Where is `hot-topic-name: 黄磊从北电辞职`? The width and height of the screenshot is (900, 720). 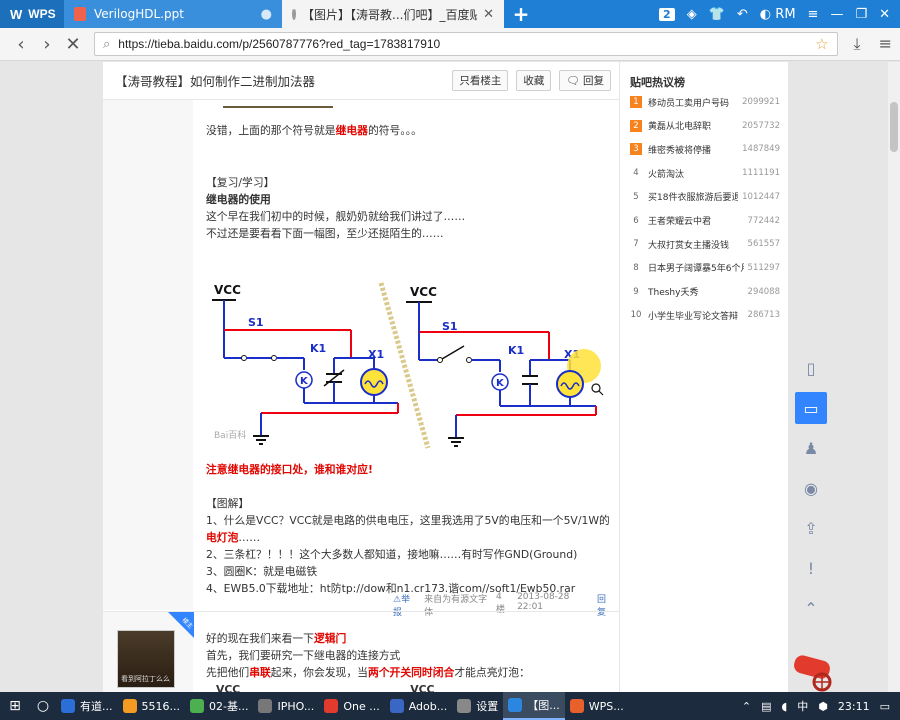
hot-topic-name: 黄磊从北电辞职 is located at coordinates (693, 125).